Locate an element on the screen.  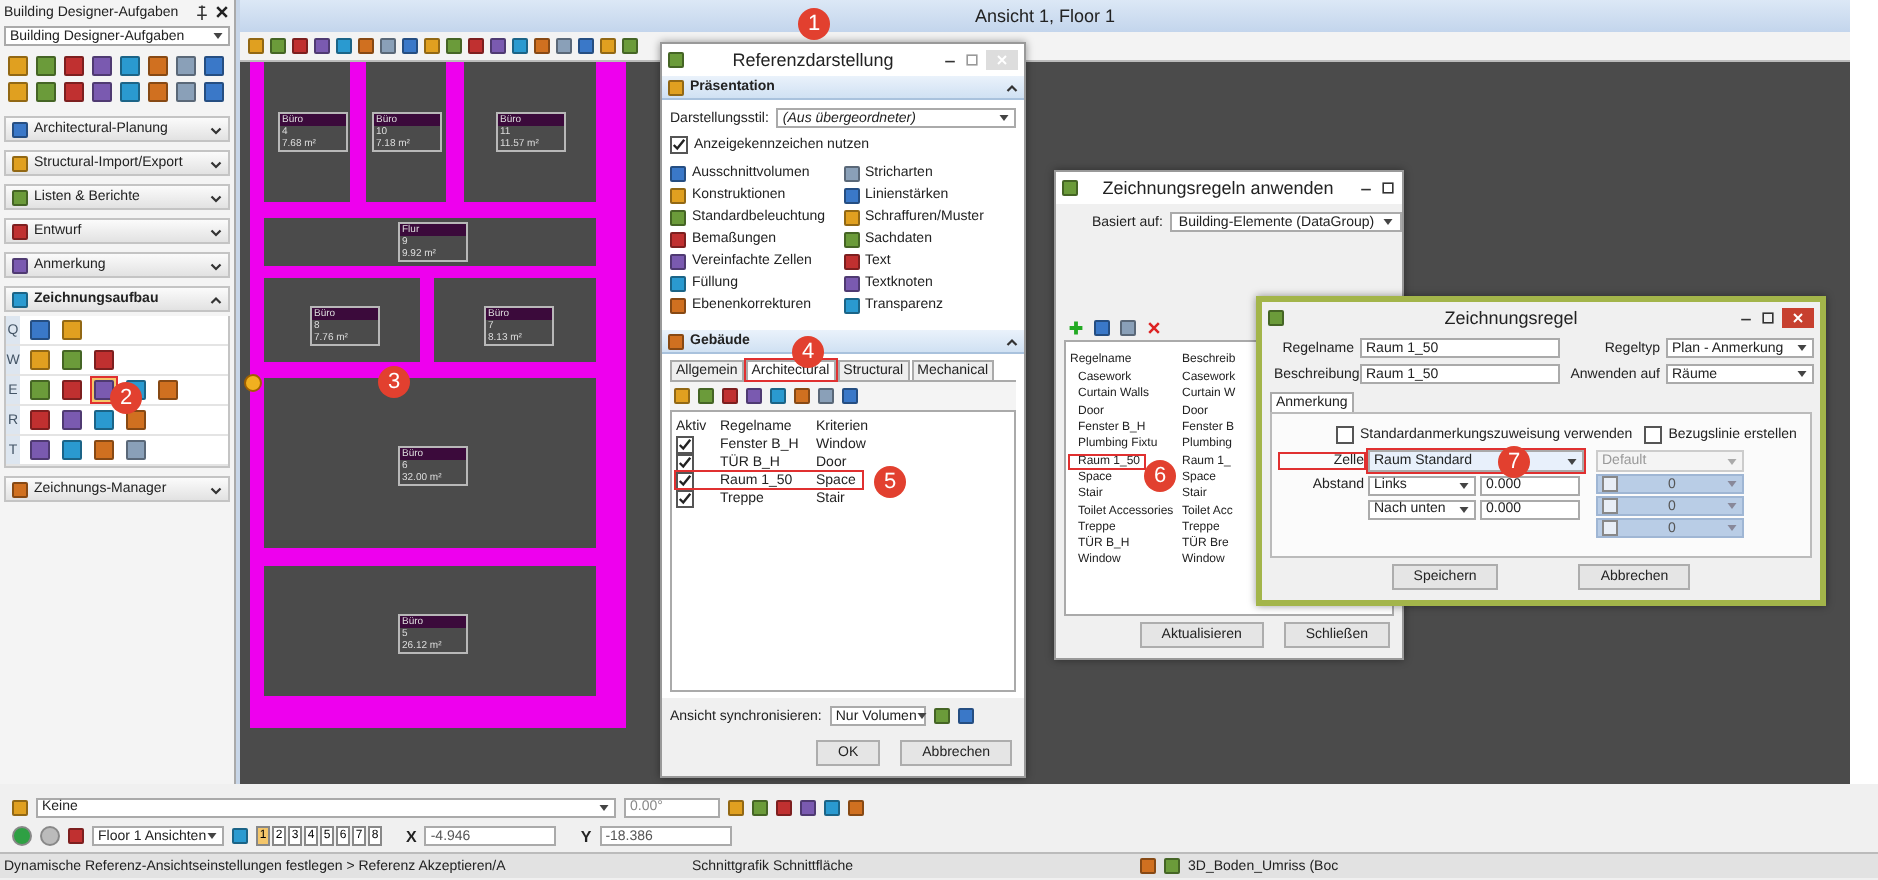
back-icon is located at coordinates (22, 836).